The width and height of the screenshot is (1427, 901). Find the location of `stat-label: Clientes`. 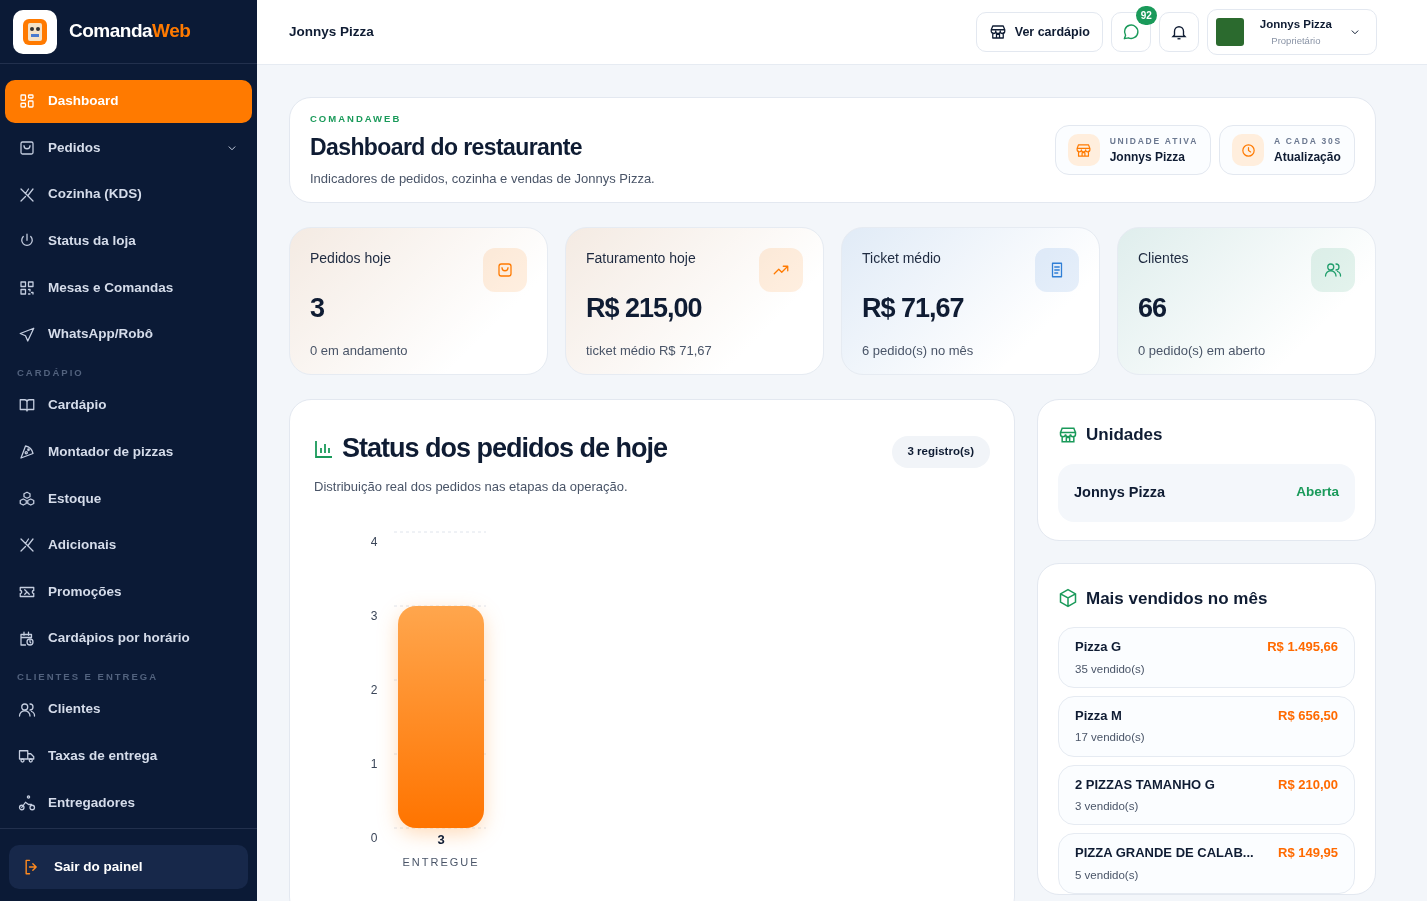

stat-label: Clientes is located at coordinates (1163, 259).